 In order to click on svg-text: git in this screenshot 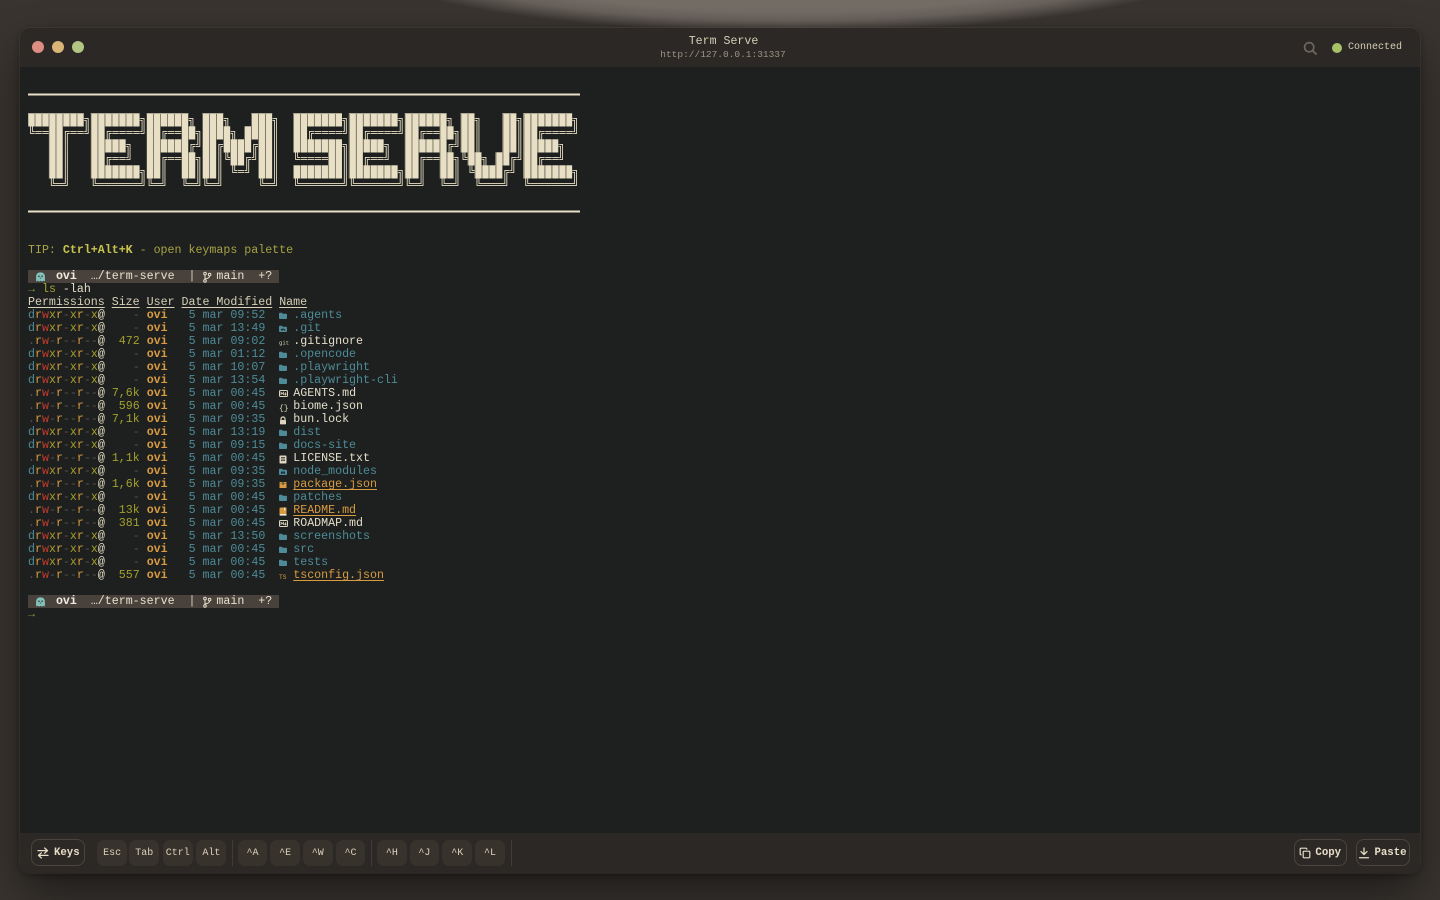, I will do `click(284, 343)`.